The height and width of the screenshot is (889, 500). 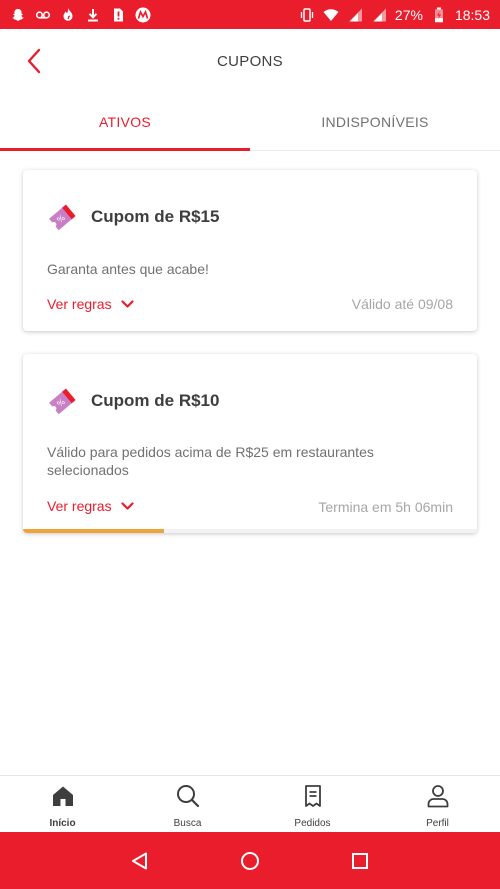 I want to click on battery-charging-icon, so click(x=439, y=15).